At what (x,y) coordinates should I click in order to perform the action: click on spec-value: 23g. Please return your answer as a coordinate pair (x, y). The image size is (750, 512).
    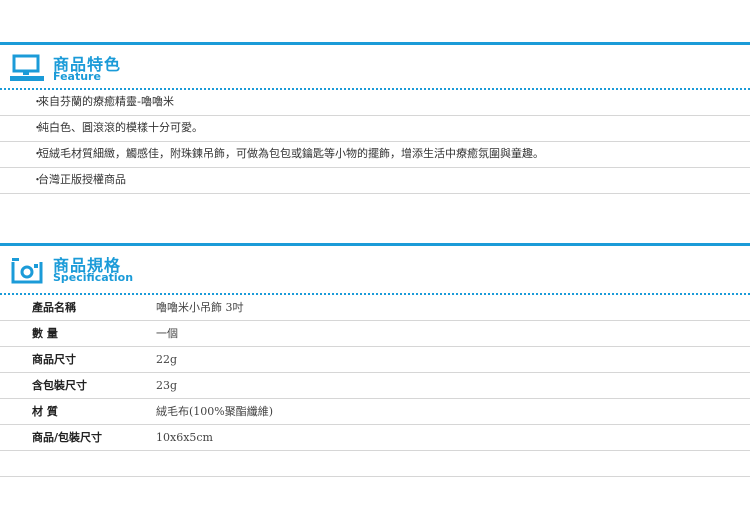
    Looking at the image, I should click on (167, 385).